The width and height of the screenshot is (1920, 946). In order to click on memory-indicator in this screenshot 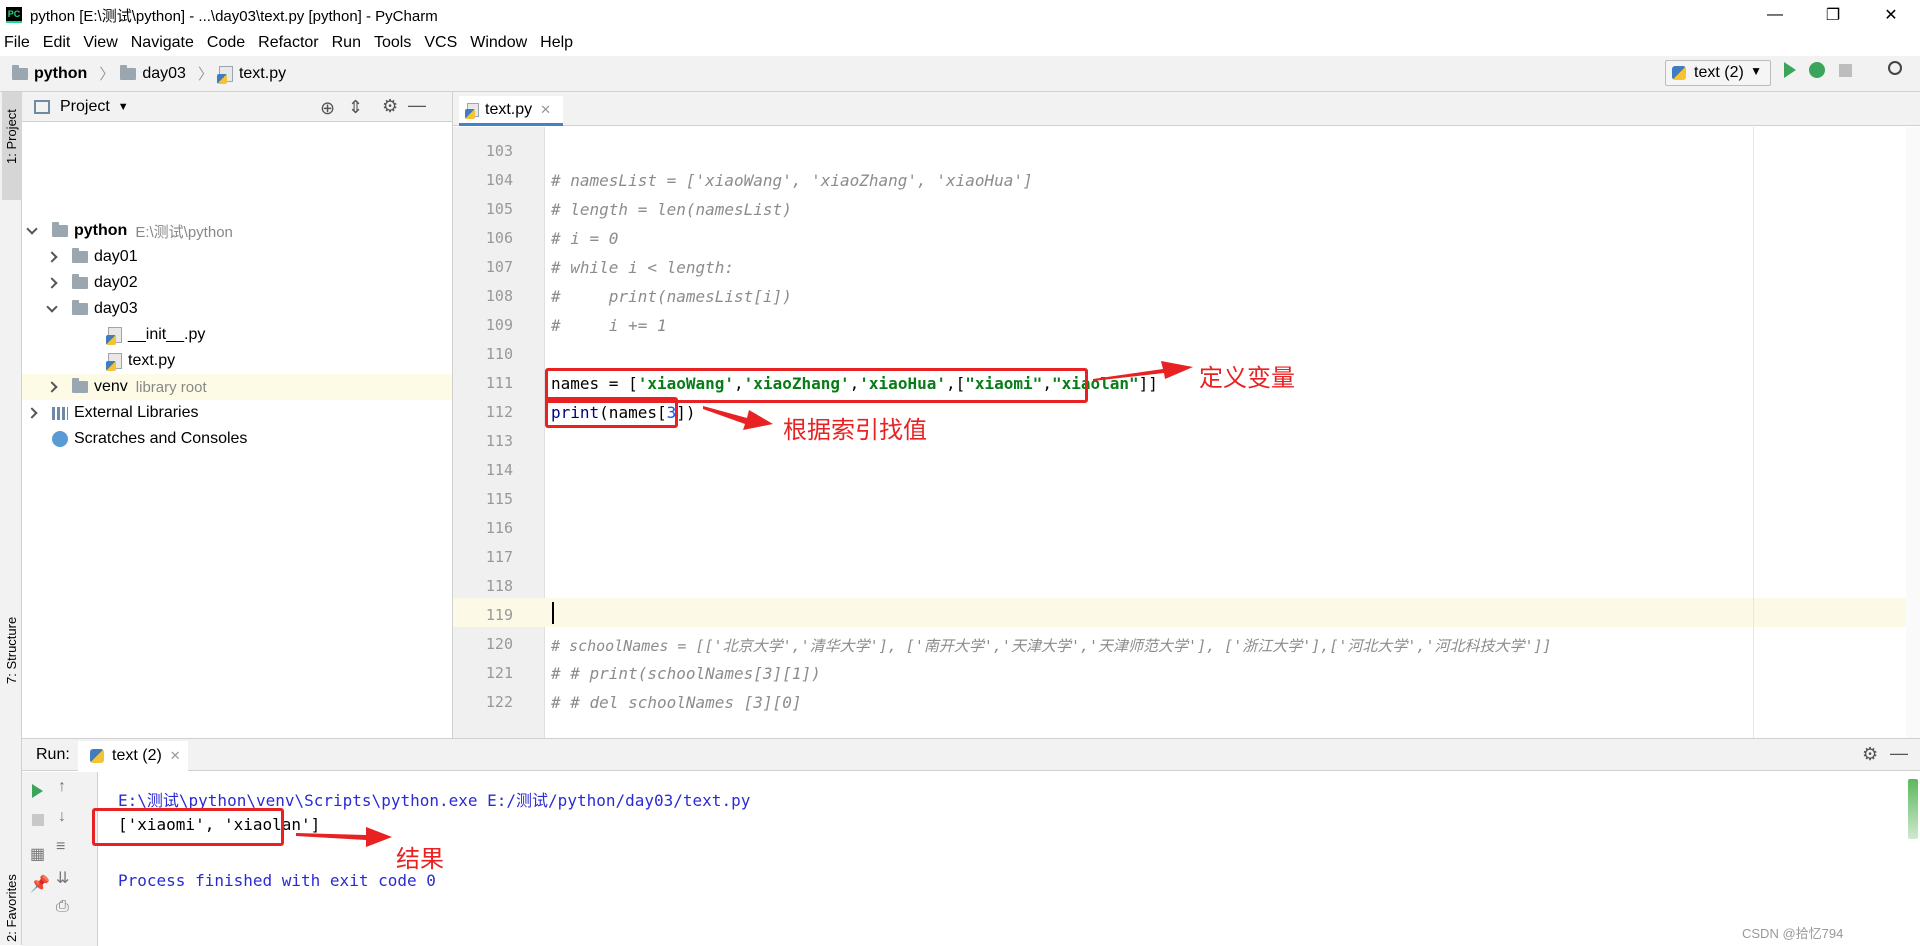, I will do `click(1913, 809)`.